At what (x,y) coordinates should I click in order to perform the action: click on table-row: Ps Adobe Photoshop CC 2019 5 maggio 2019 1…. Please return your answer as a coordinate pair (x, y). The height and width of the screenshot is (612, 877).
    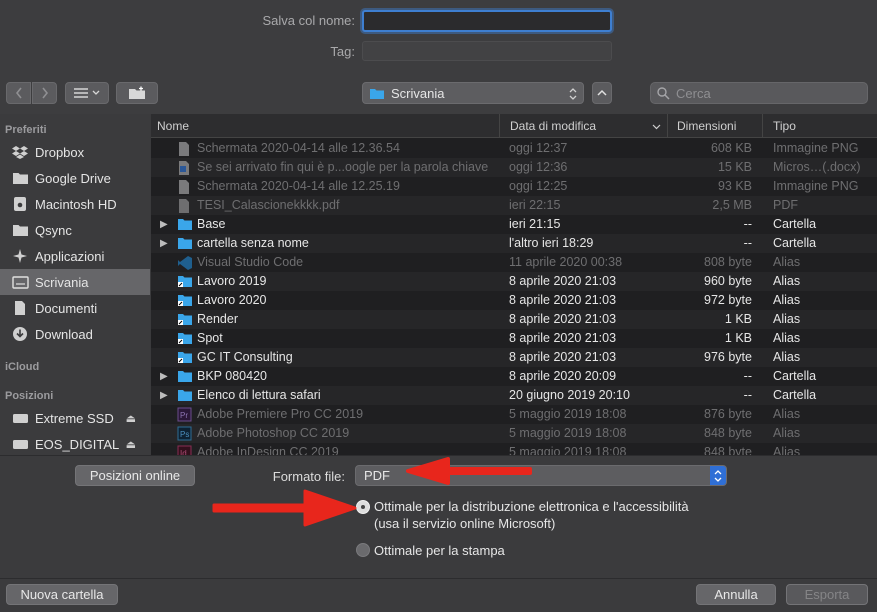
    Looking at the image, I should click on (514, 433).